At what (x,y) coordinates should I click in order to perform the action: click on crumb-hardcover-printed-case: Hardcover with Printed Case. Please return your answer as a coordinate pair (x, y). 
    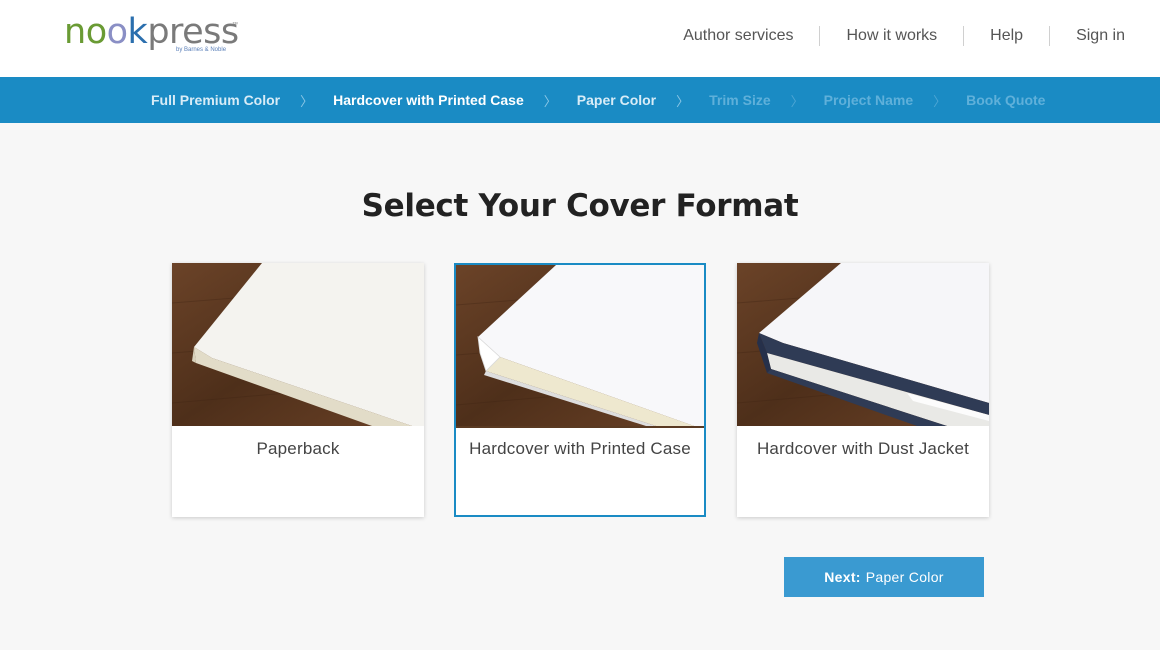
    Looking at the image, I should click on (428, 100).